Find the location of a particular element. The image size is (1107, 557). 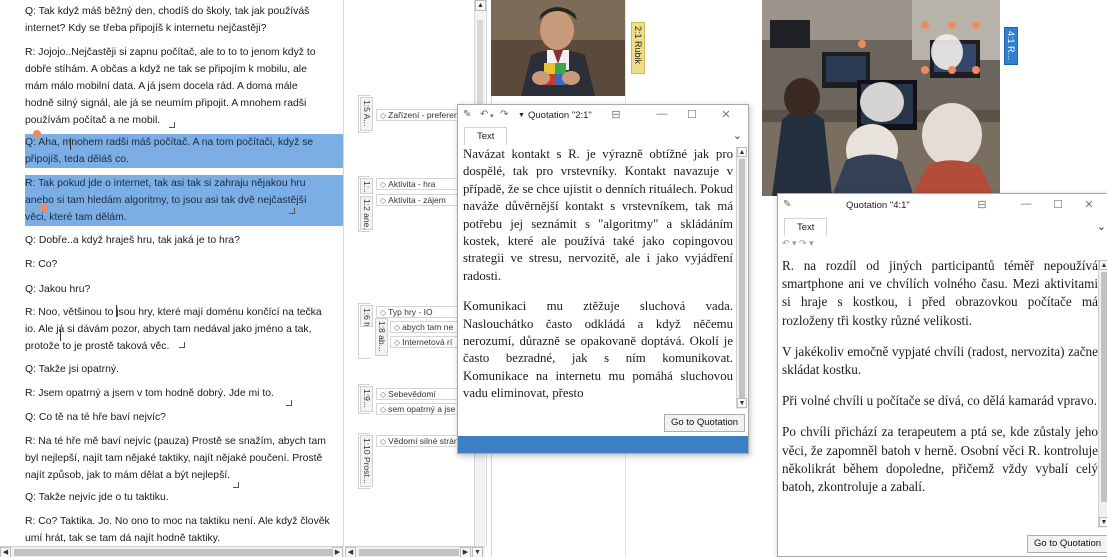

code-label: Aktivita - hra is located at coordinates (412, 184).